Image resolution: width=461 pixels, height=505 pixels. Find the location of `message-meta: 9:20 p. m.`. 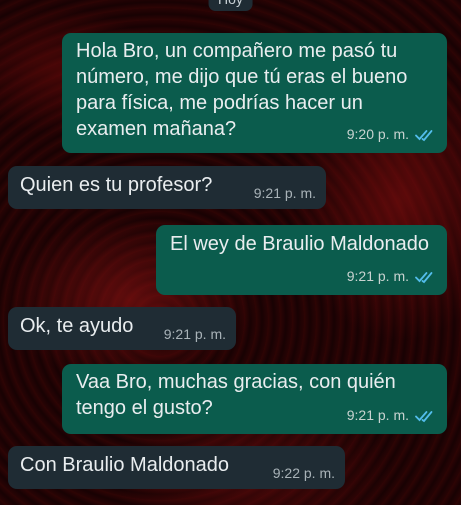

message-meta: 9:20 p. m. is located at coordinates (391, 135).